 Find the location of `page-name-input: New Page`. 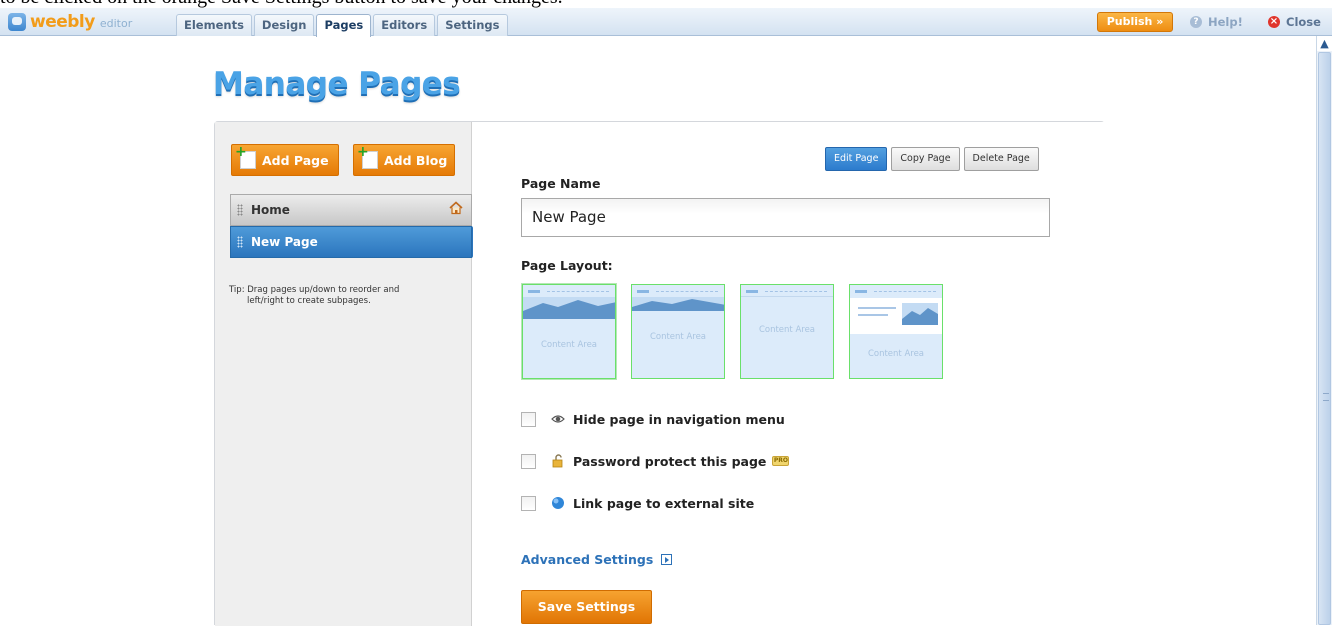

page-name-input: New Page is located at coordinates (785, 217).